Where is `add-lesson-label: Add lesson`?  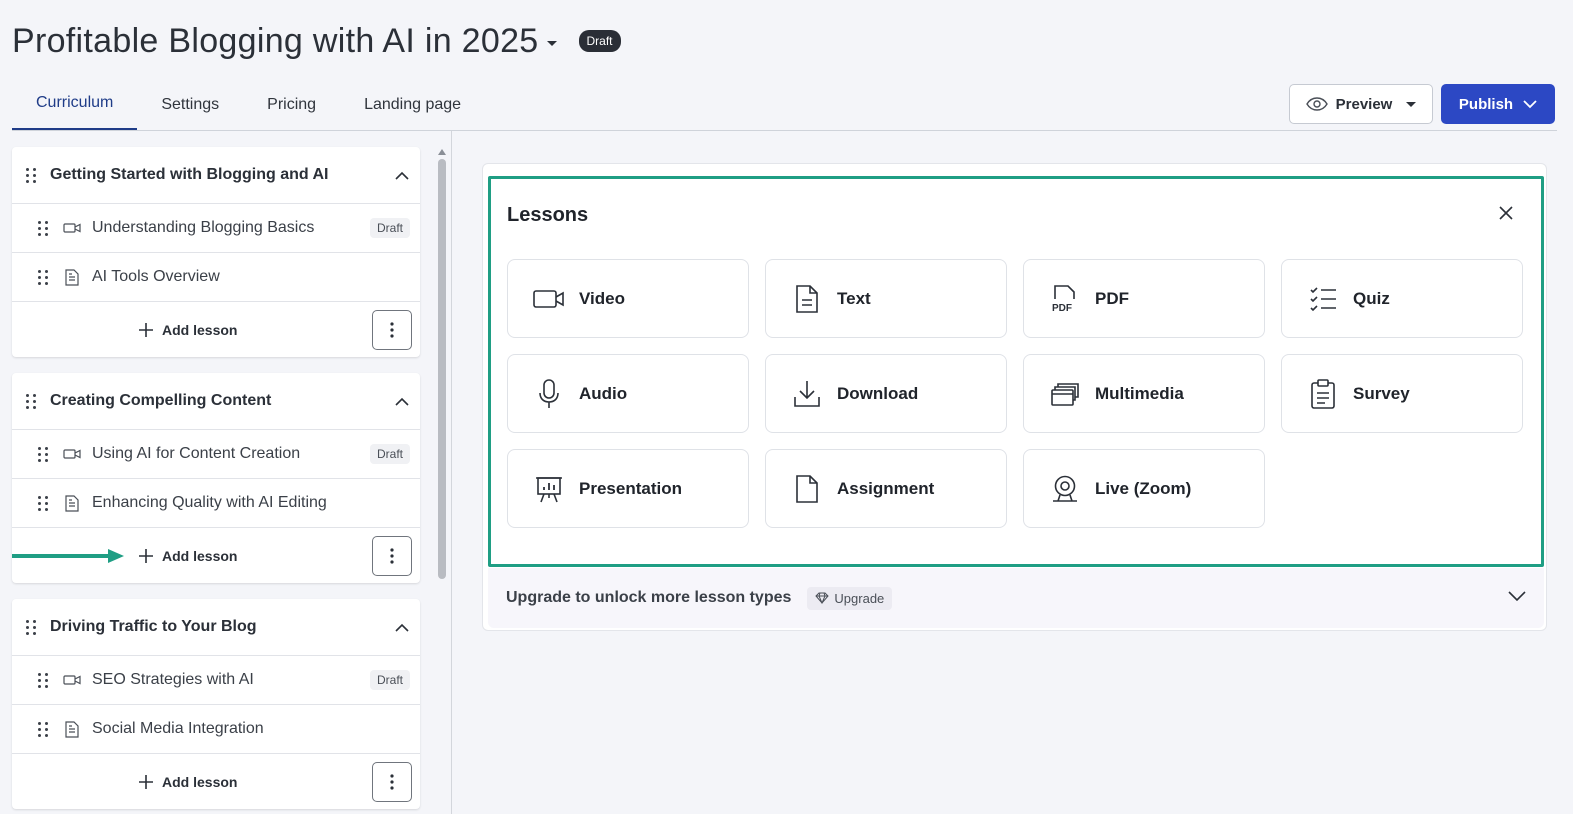 add-lesson-label: Add lesson is located at coordinates (200, 555).